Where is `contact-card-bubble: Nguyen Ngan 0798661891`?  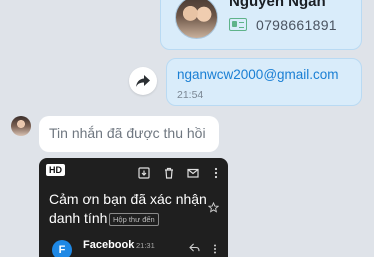 contact-card-bubble: Nguyen Ngan 0798661891 is located at coordinates (261, 25).